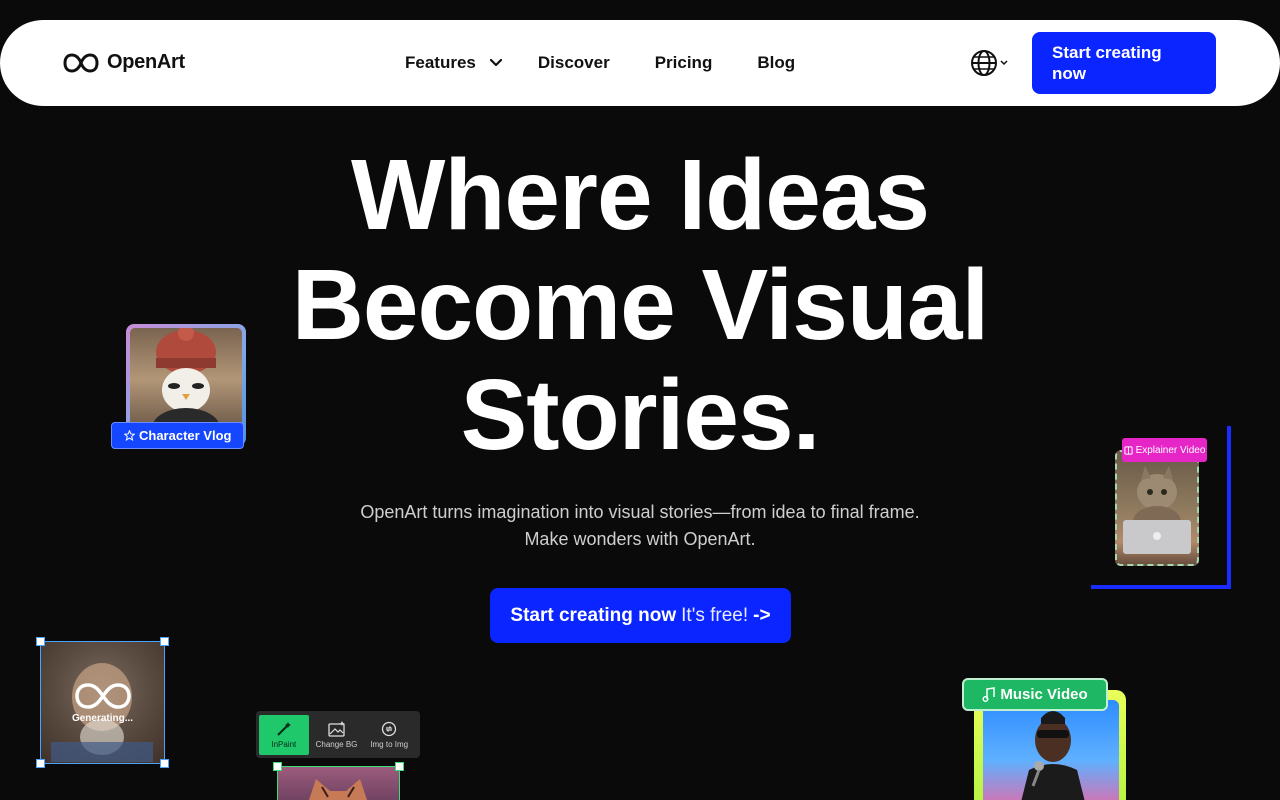  I want to click on hero-title-line: Where Ideas, so click(640, 195).